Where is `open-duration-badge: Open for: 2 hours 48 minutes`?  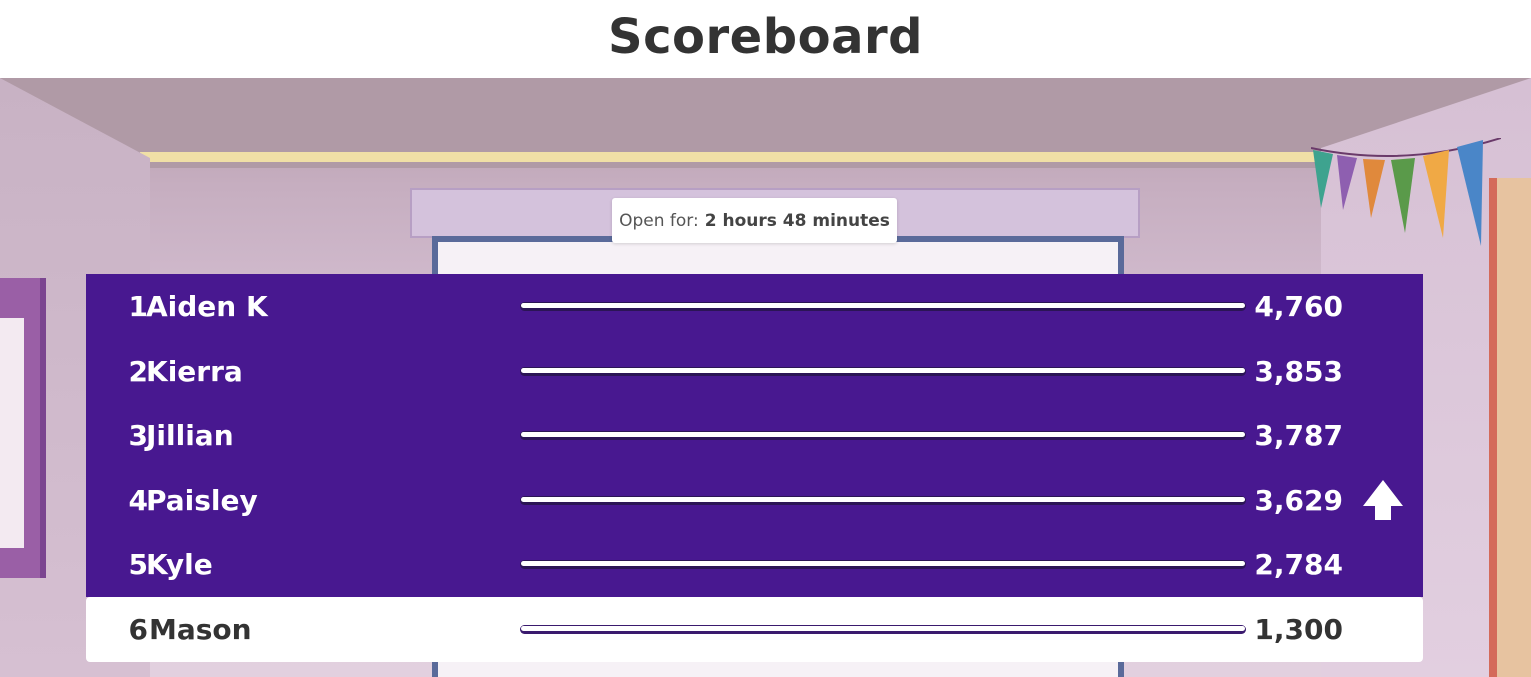 open-duration-badge: Open for: 2 hours 48 minutes is located at coordinates (754, 220).